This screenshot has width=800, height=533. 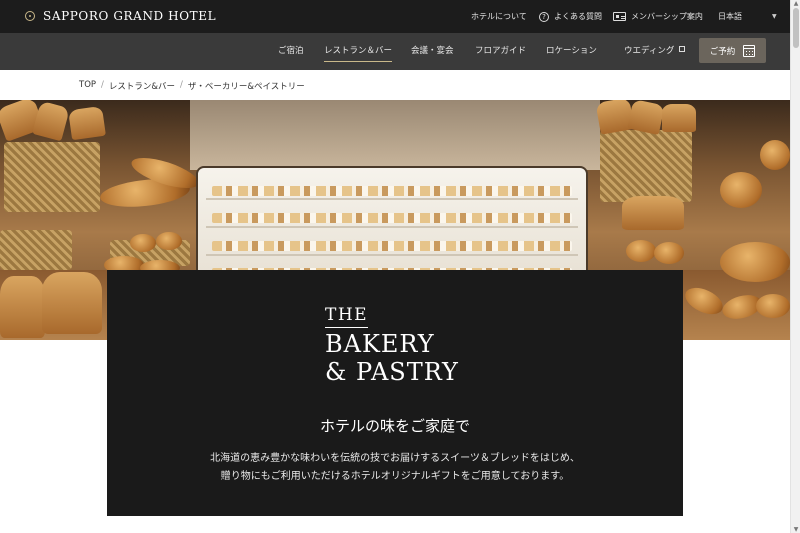 What do you see at coordinates (667, 16) in the screenshot?
I see `membership-label: メンバーシップ案内` at bounding box center [667, 16].